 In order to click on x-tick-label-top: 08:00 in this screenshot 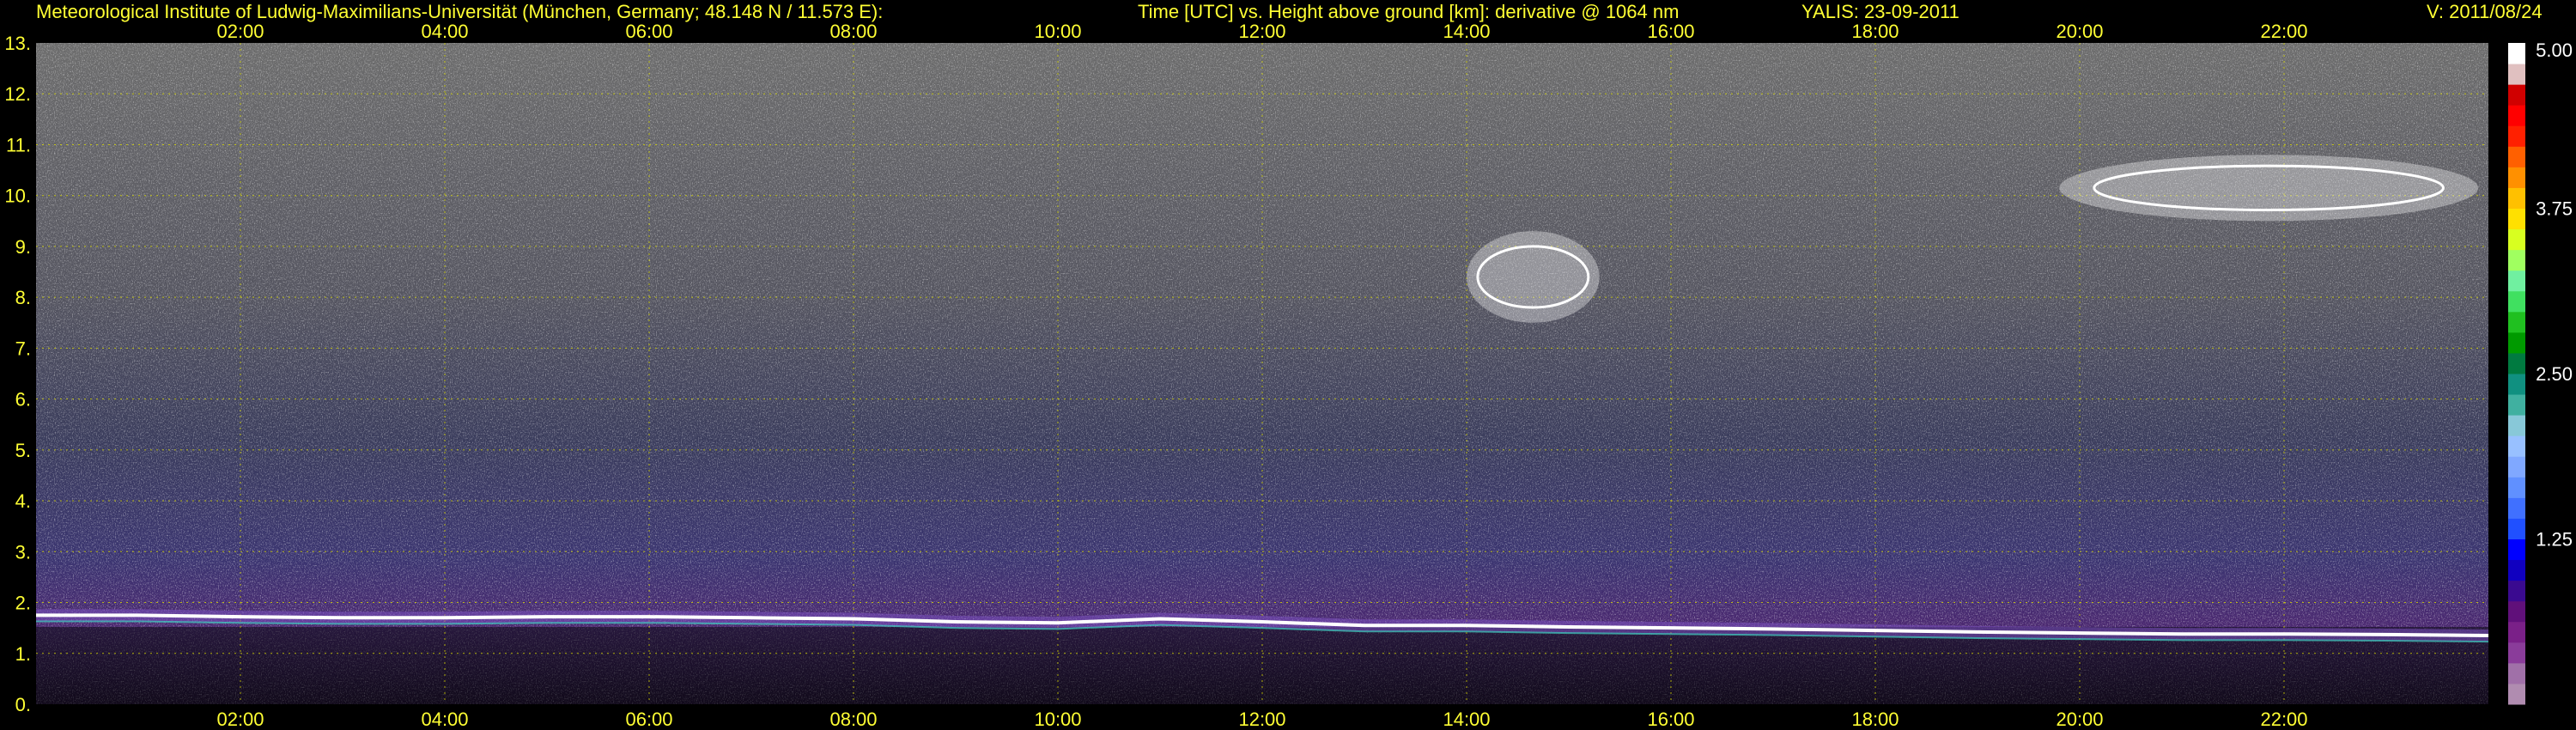, I will do `click(853, 31)`.